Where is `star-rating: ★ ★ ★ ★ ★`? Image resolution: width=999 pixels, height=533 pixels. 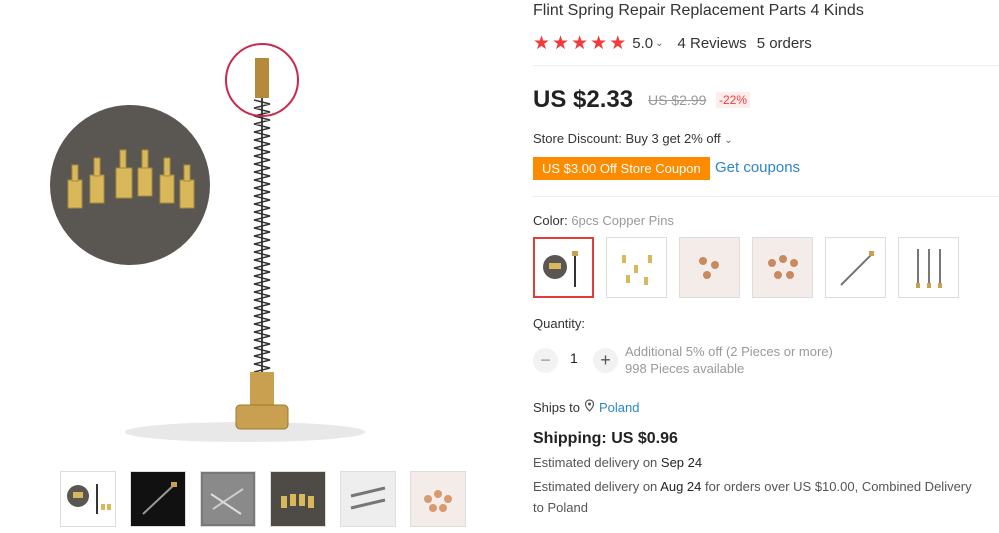
star-rating: ★ ★ ★ ★ ★ is located at coordinates (579, 43).